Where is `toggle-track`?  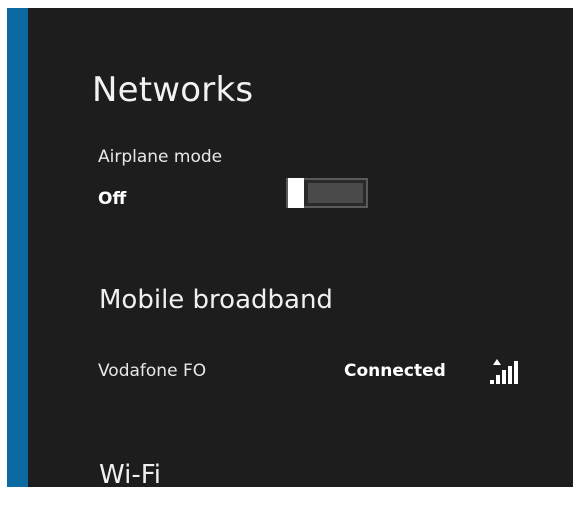 toggle-track is located at coordinates (335, 193).